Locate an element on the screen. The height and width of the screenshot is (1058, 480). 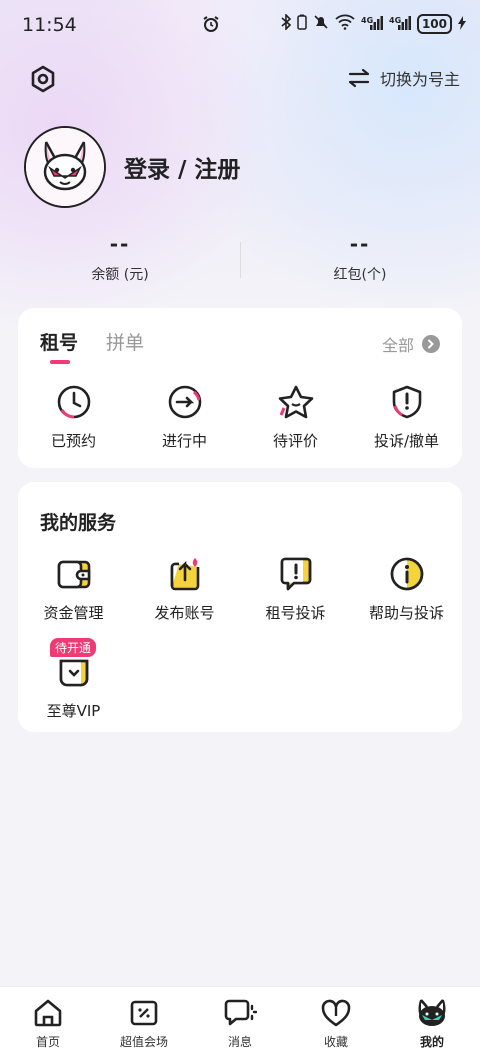
balance-label: 余额 (元) is located at coordinates (120, 275).